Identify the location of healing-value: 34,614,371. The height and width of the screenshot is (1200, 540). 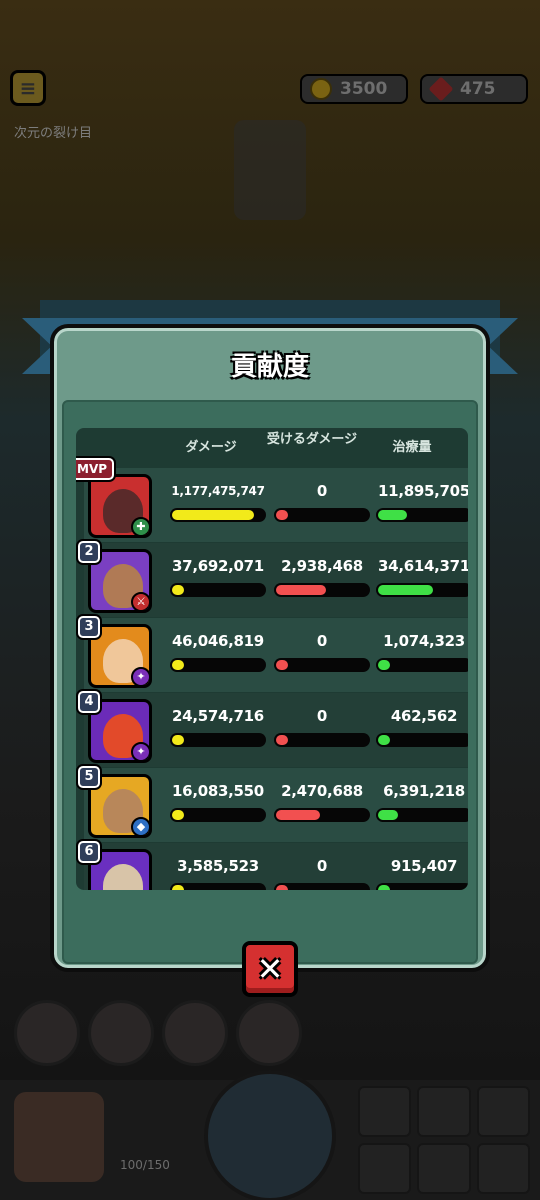
(423, 566).